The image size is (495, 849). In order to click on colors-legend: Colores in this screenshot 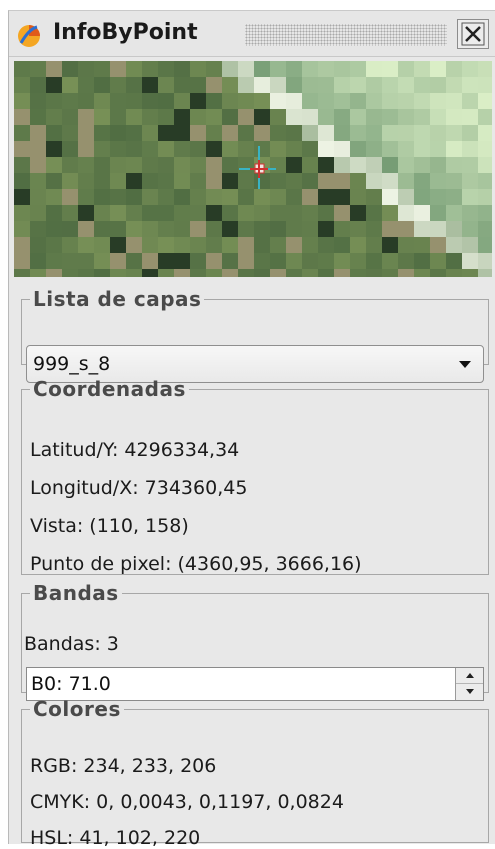, I will do `click(77, 709)`.